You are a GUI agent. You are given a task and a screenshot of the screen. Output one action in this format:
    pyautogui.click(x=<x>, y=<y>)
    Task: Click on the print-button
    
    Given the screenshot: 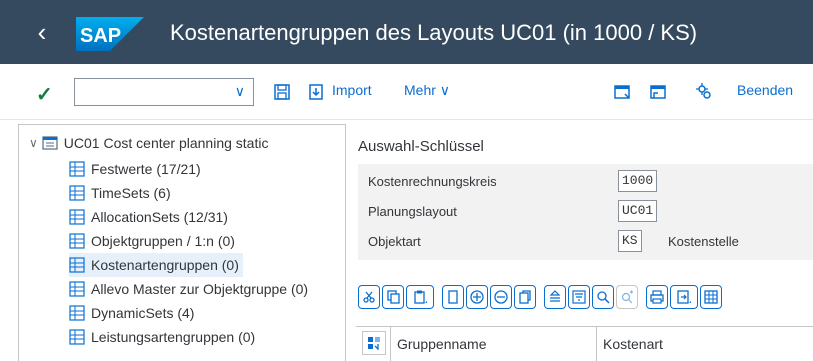 What is the action you would take?
    pyautogui.click(x=657, y=297)
    